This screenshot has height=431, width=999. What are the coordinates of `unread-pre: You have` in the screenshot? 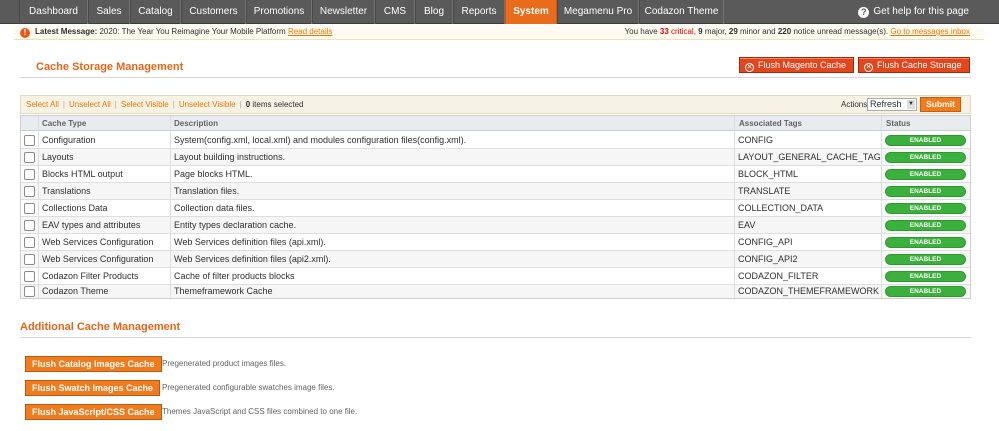 It's located at (641, 31).